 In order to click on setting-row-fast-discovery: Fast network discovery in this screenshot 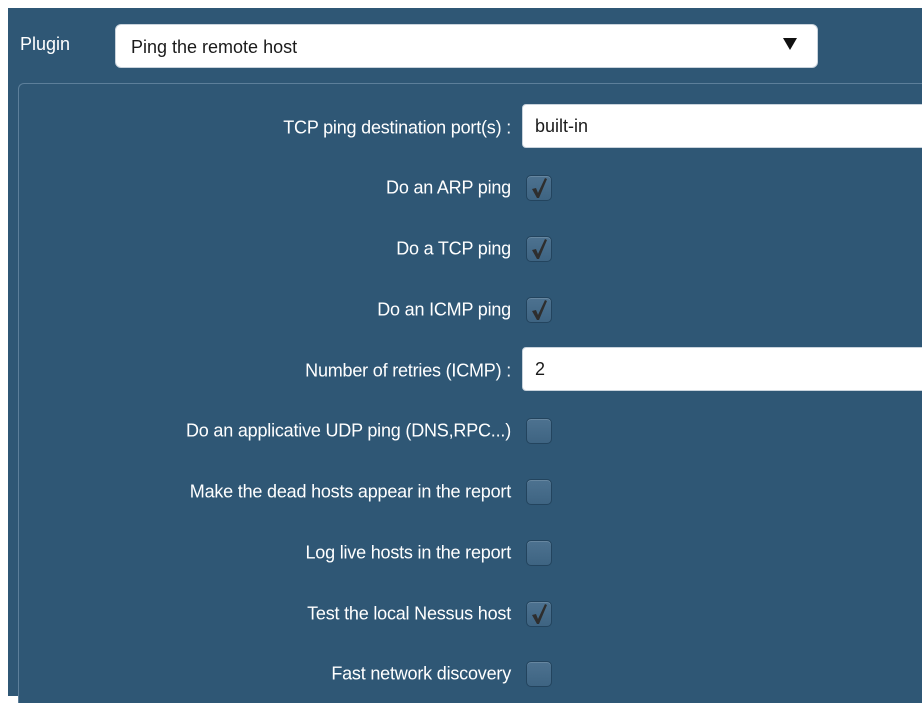, I will do `click(470, 674)`.